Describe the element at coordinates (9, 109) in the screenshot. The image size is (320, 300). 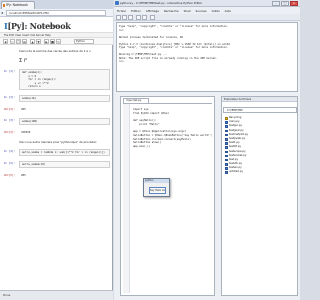
I see `output-prompt: Out[2]:` at that location.